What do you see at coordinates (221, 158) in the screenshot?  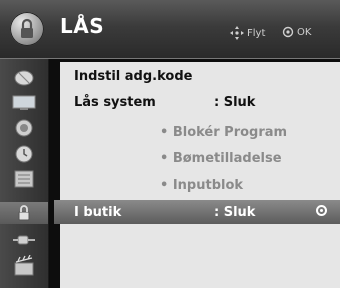 I see `menu-item-label: • Bømetilladelse` at bounding box center [221, 158].